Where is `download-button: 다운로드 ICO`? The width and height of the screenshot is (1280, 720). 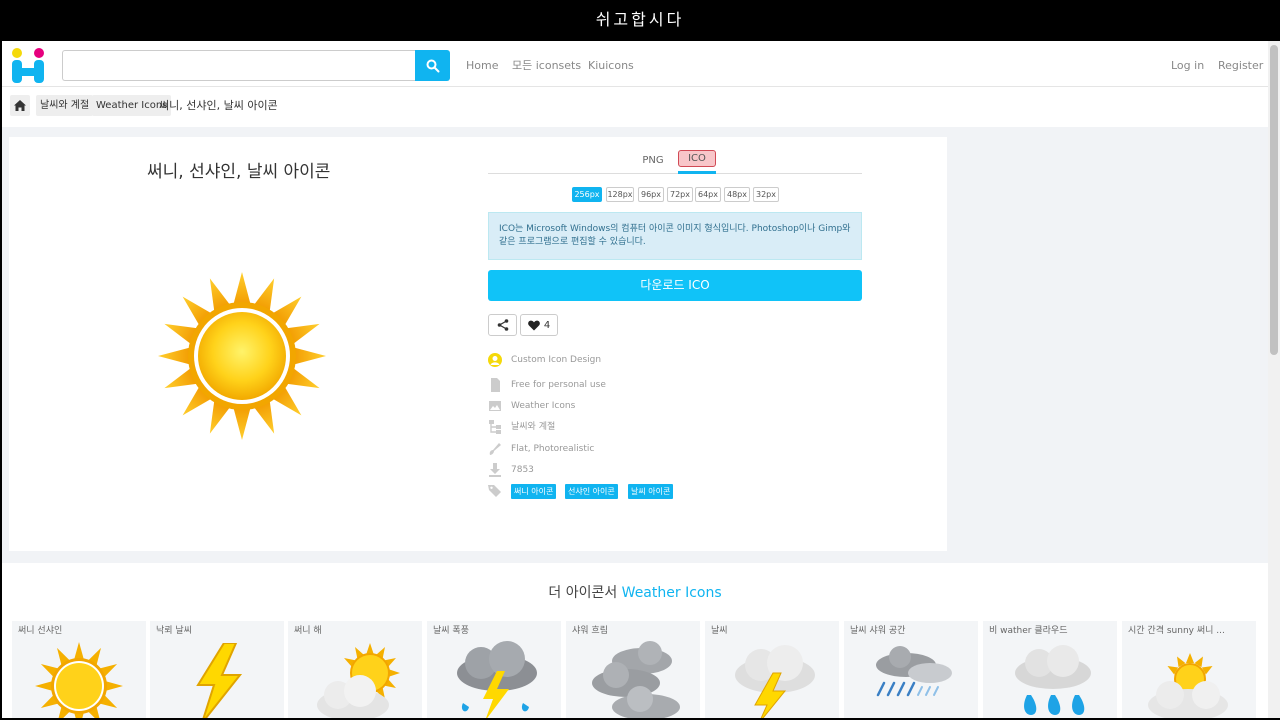 download-button: 다운로드 ICO is located at coordinates (675, 285).